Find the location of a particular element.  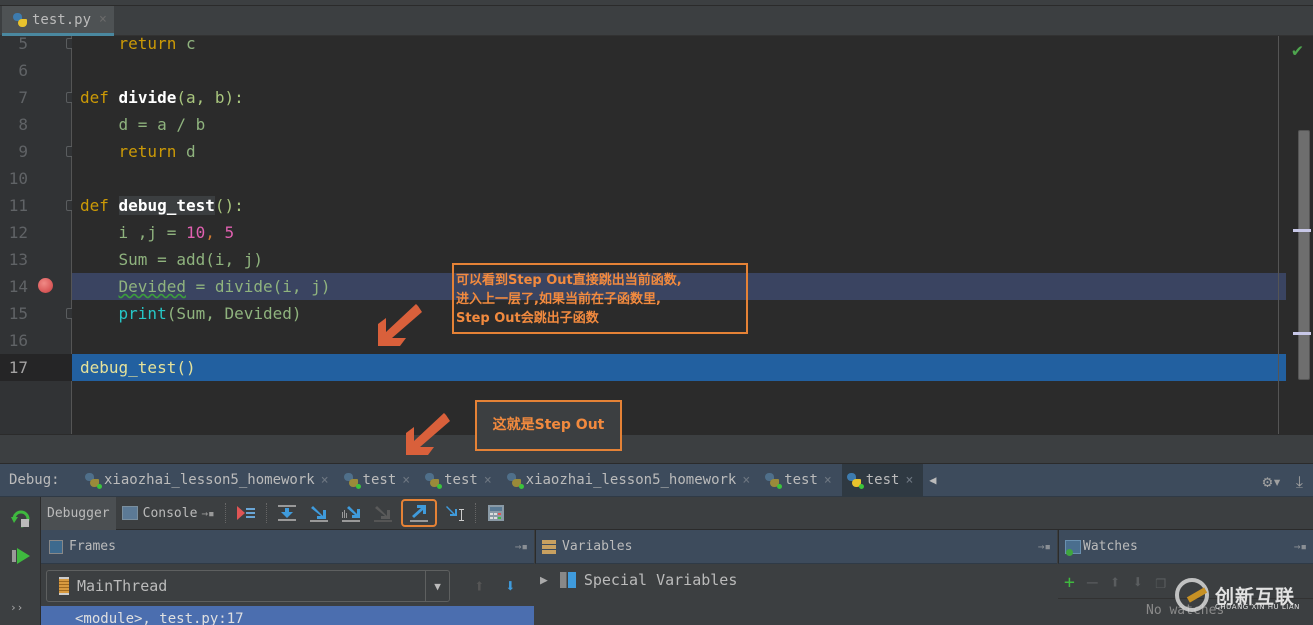

step-into-button is located at coordinates (319, 513).